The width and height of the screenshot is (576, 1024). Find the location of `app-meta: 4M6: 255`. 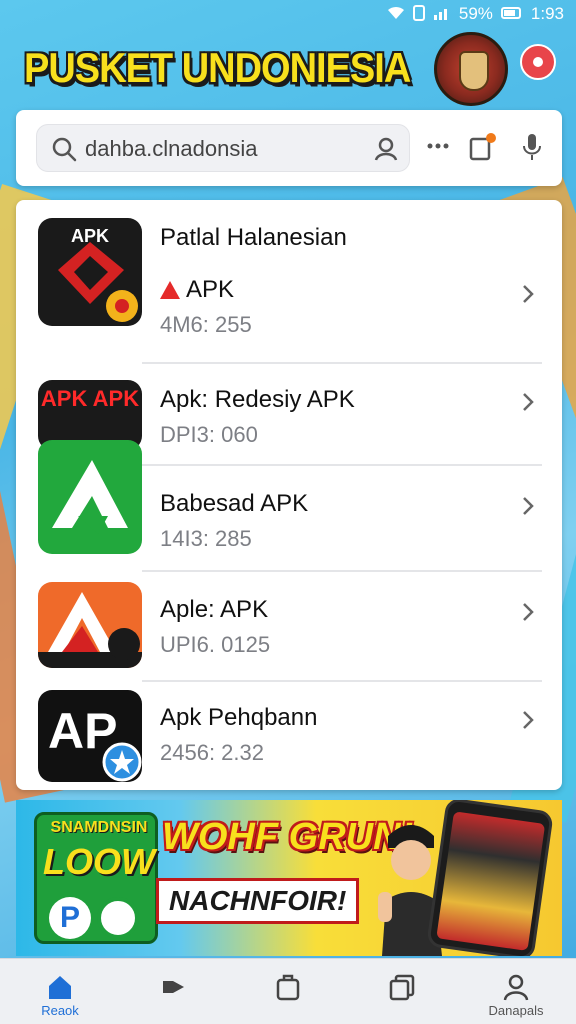

app-meta: 4M6: 255 is located at coordinates (206, 324).